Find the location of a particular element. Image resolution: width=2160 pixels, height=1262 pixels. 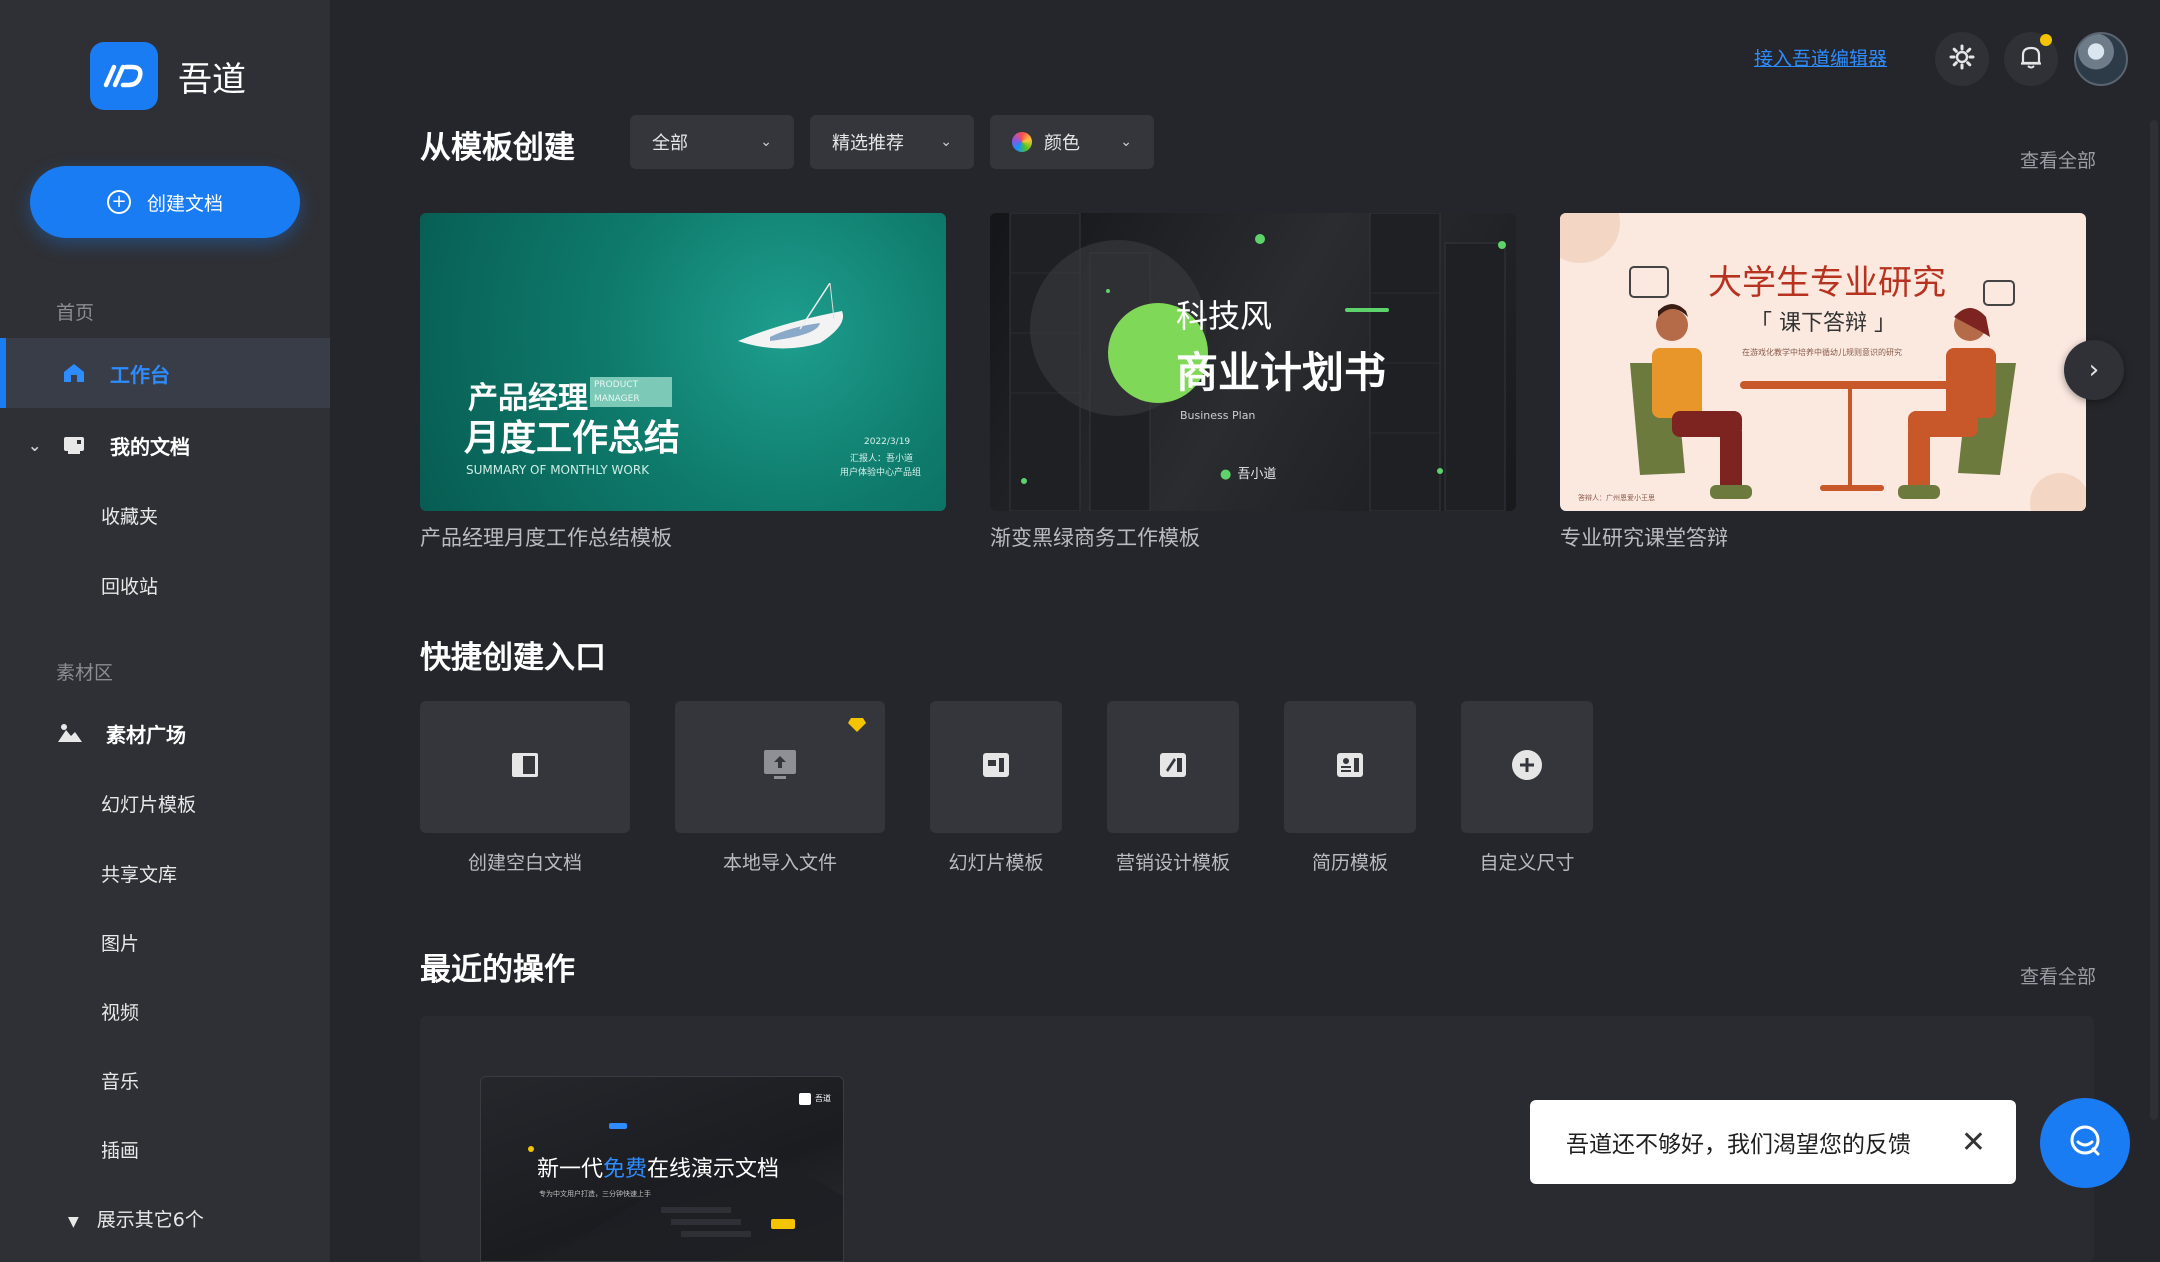

brand: 吾道 is located at coordinates (168, 76).